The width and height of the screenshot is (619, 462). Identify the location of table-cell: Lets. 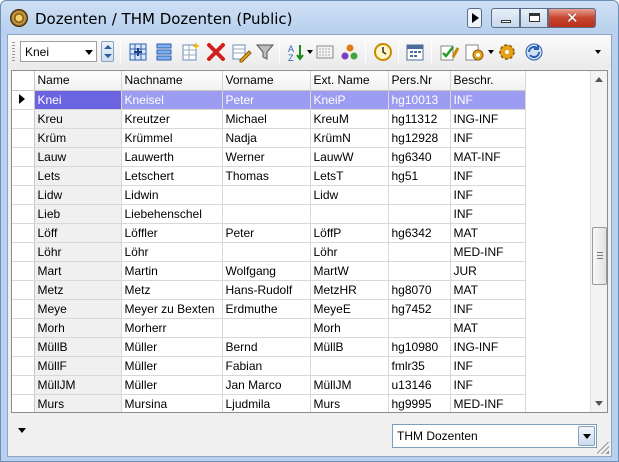
(78, 176).